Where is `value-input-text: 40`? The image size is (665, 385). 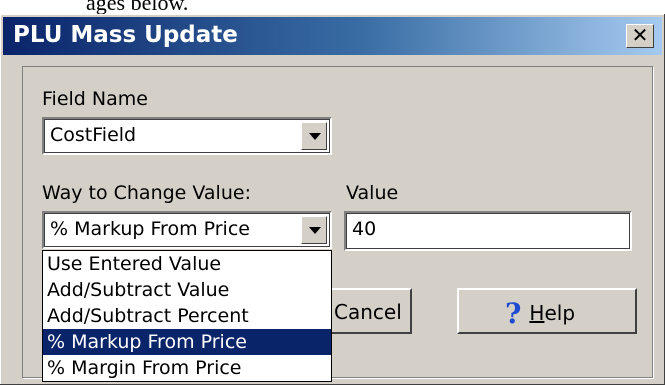
value-input-text: 40 is located at coordinates (364, 229).